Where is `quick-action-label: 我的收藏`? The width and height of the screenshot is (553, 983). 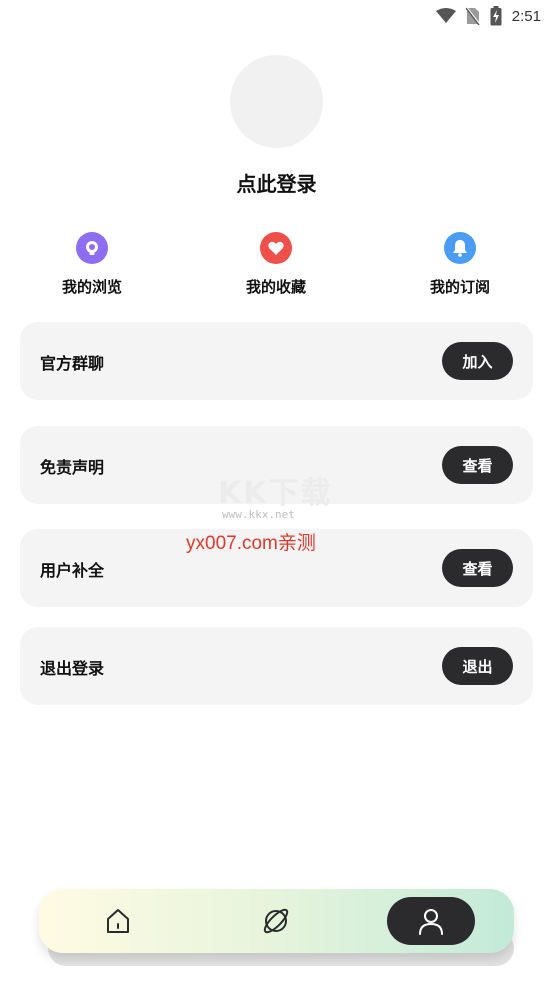
quick-action-label: 我的收藏 is located at coordinates (275, 287).